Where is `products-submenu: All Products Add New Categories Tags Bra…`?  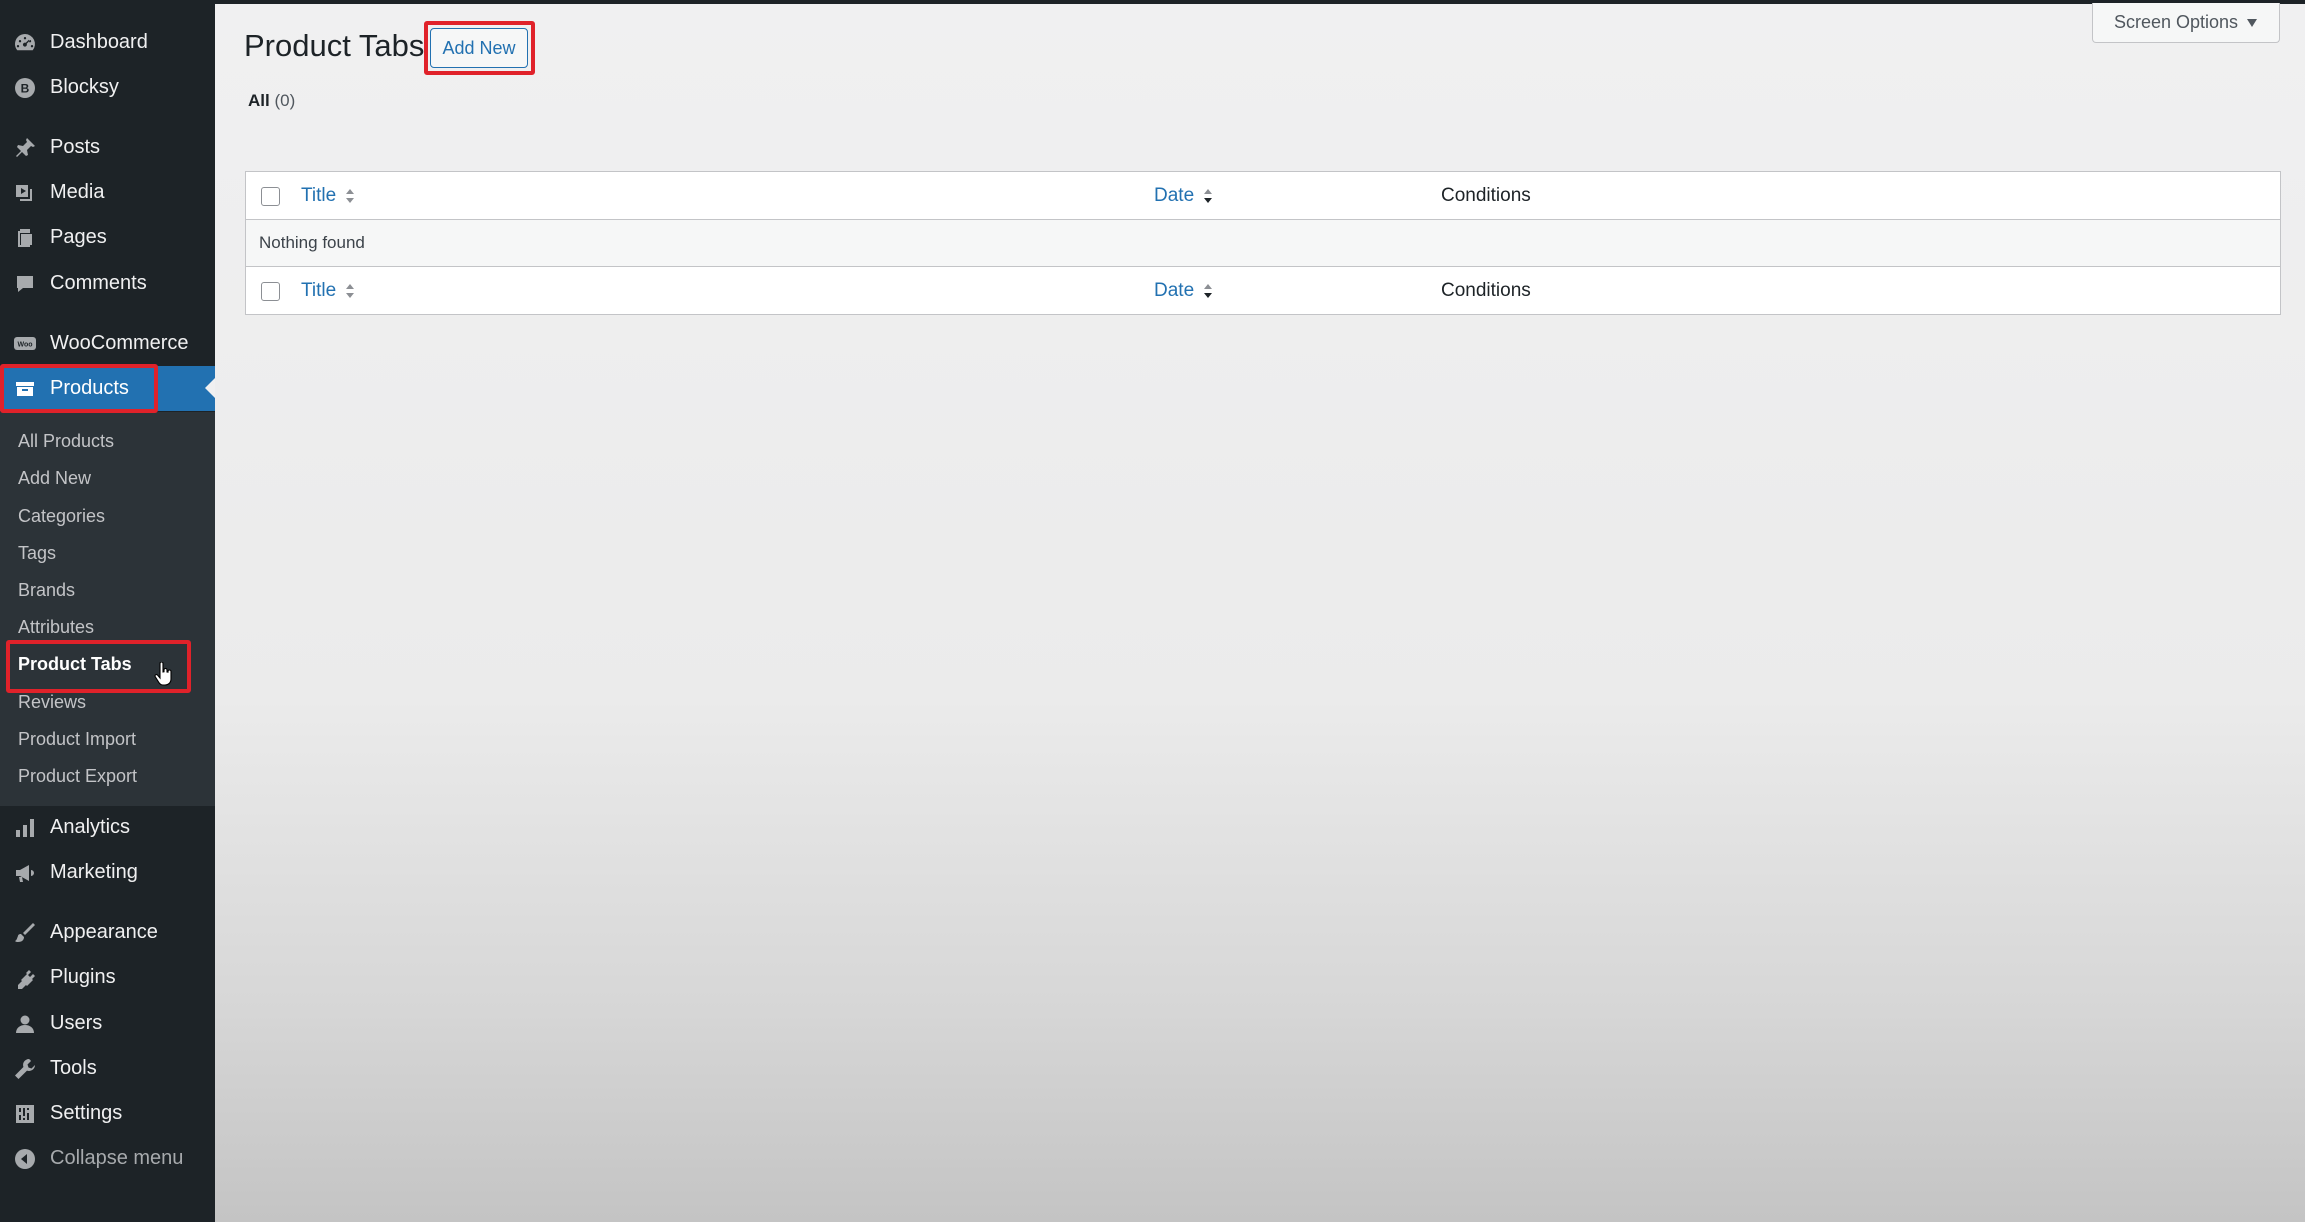
products-submenu: All Products Add New Categories Tags Bra… is located at coordinates (107, 609).